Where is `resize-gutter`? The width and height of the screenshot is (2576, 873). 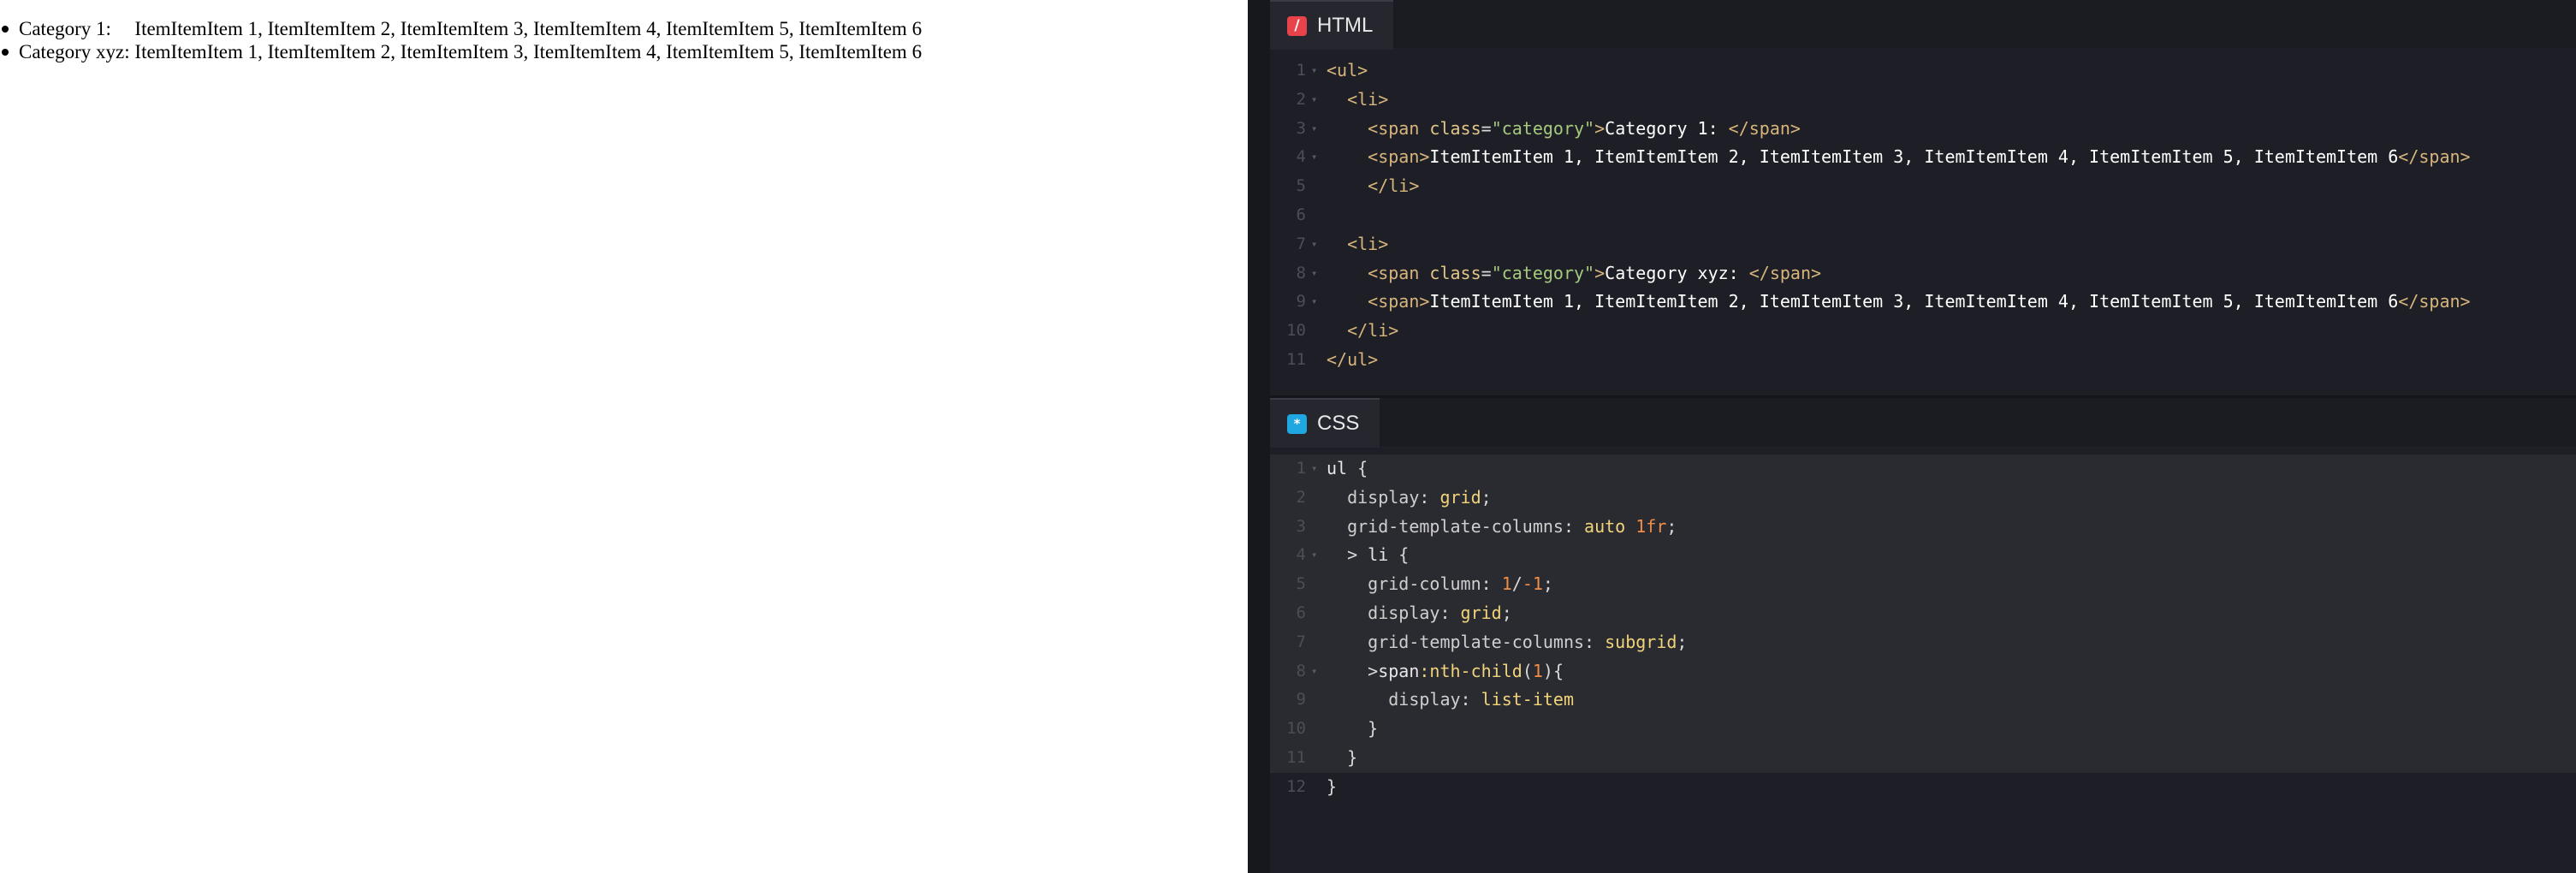
resize-gutter is located at coordinates (1259, 436).